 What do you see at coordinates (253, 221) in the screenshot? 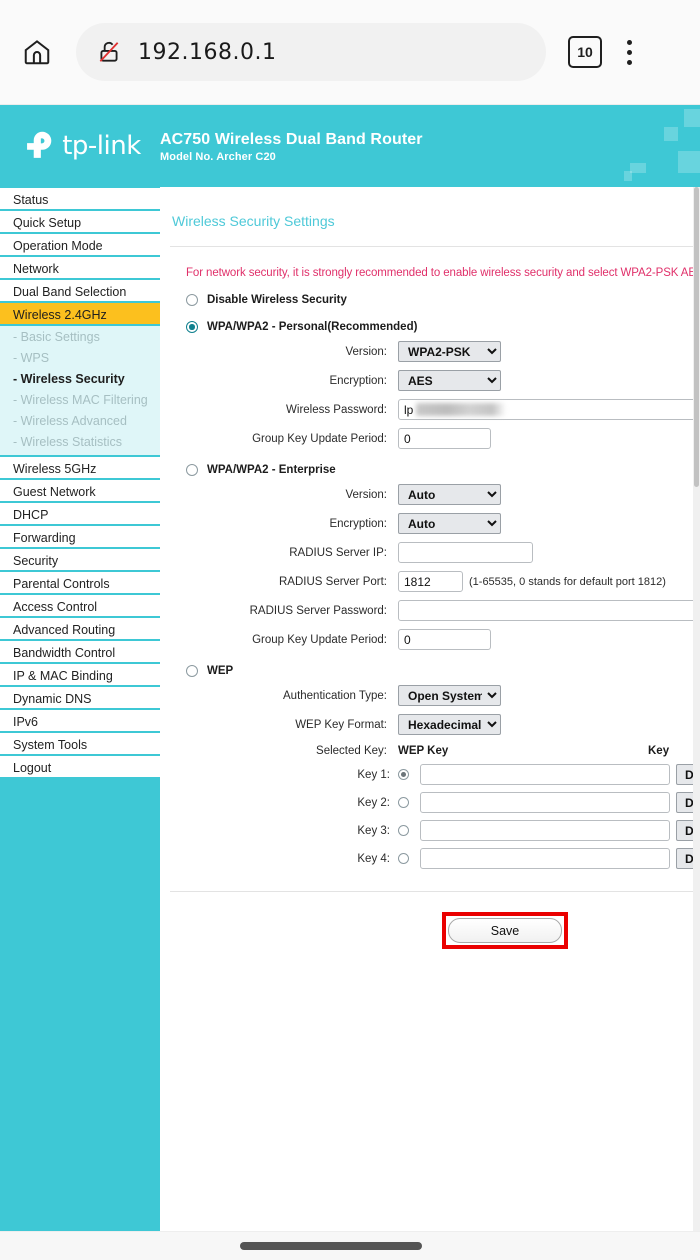
I see `page-title: Wireless Security Settings` at bounding box center [253, 221].